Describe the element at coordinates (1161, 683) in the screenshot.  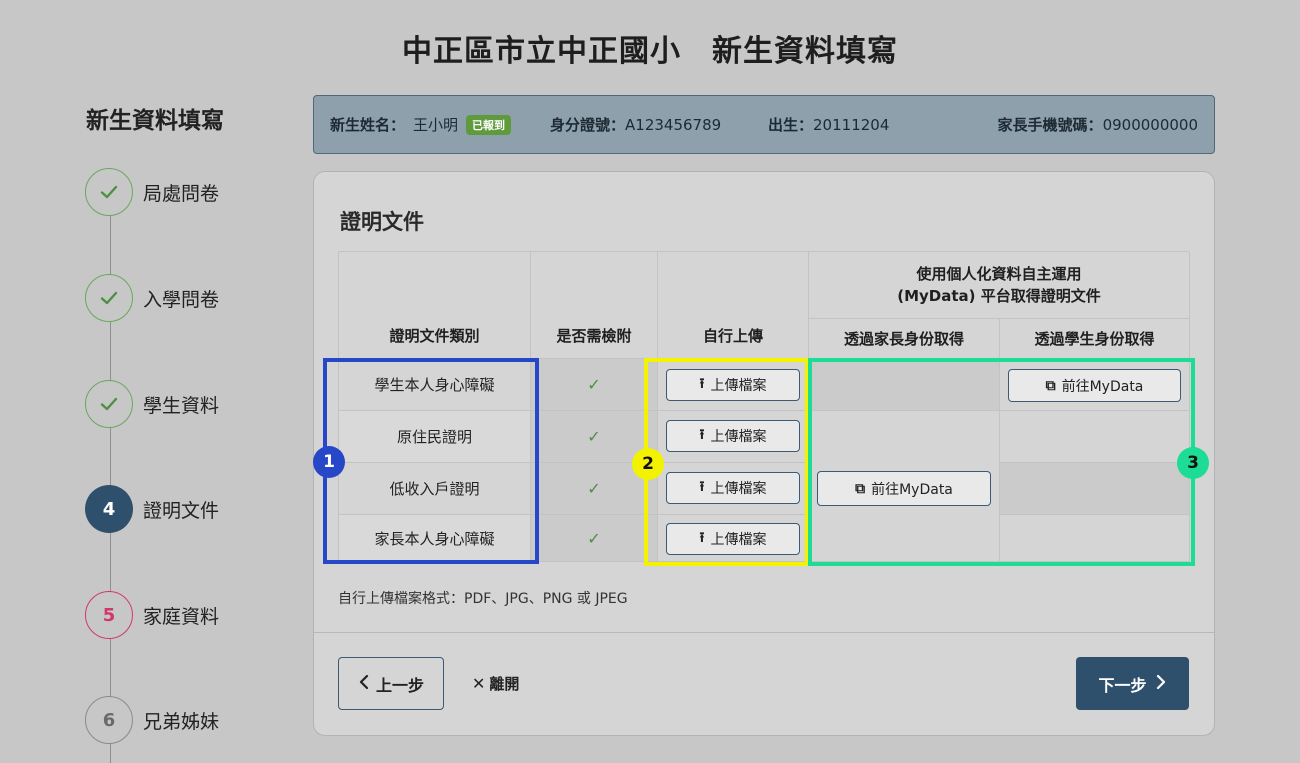
I see `chevron-right-icon` at that location.